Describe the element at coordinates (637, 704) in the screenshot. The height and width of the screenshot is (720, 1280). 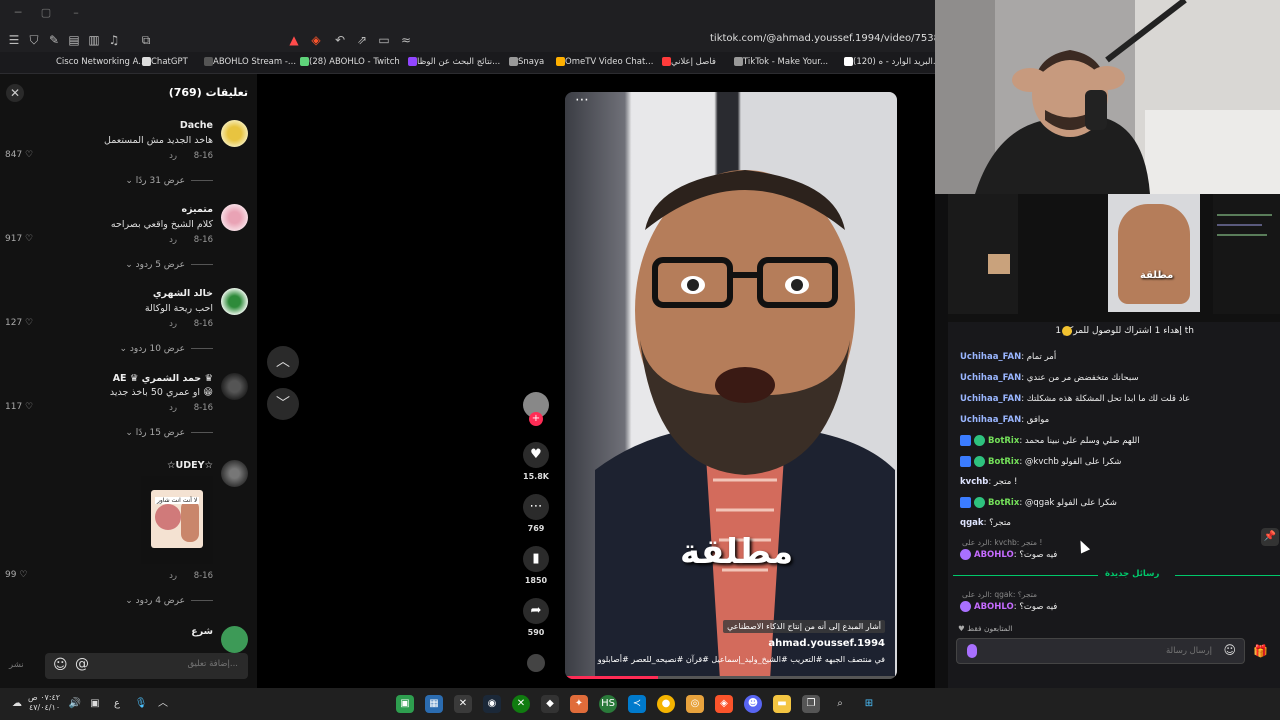
I see `vscode-icon: ≺` at that location.